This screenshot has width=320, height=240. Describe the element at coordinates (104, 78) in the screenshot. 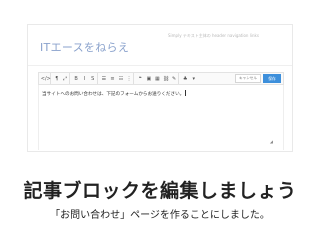

I see `align-left-icon: ☰` at that location.